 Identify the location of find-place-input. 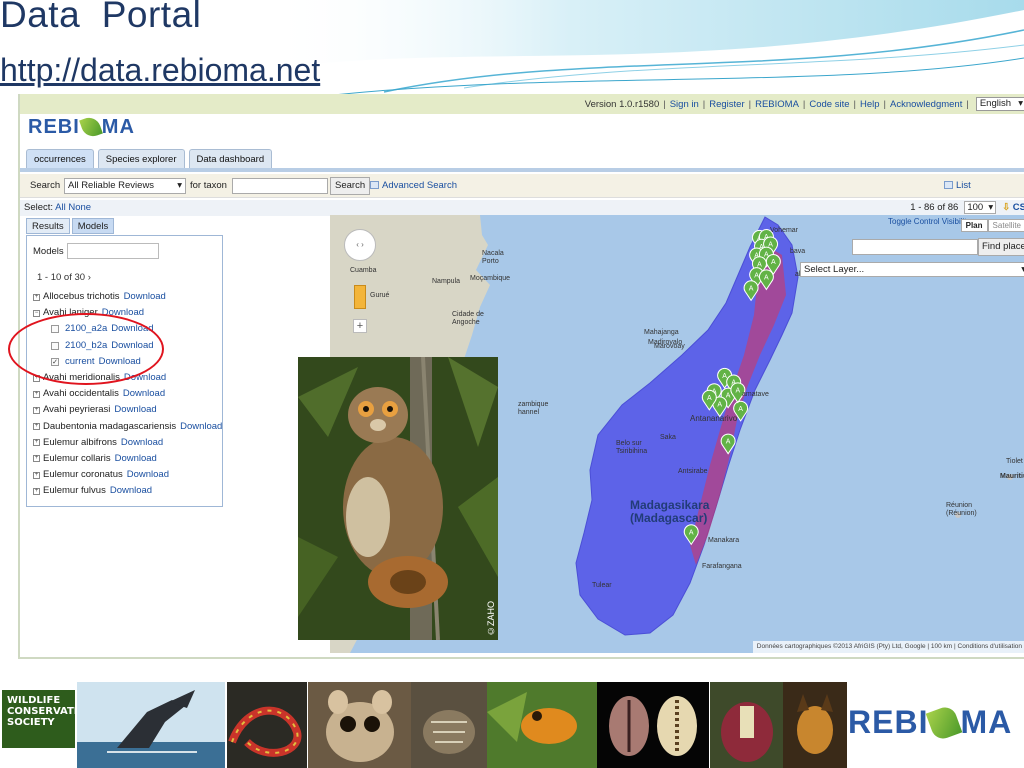
(915, 247).